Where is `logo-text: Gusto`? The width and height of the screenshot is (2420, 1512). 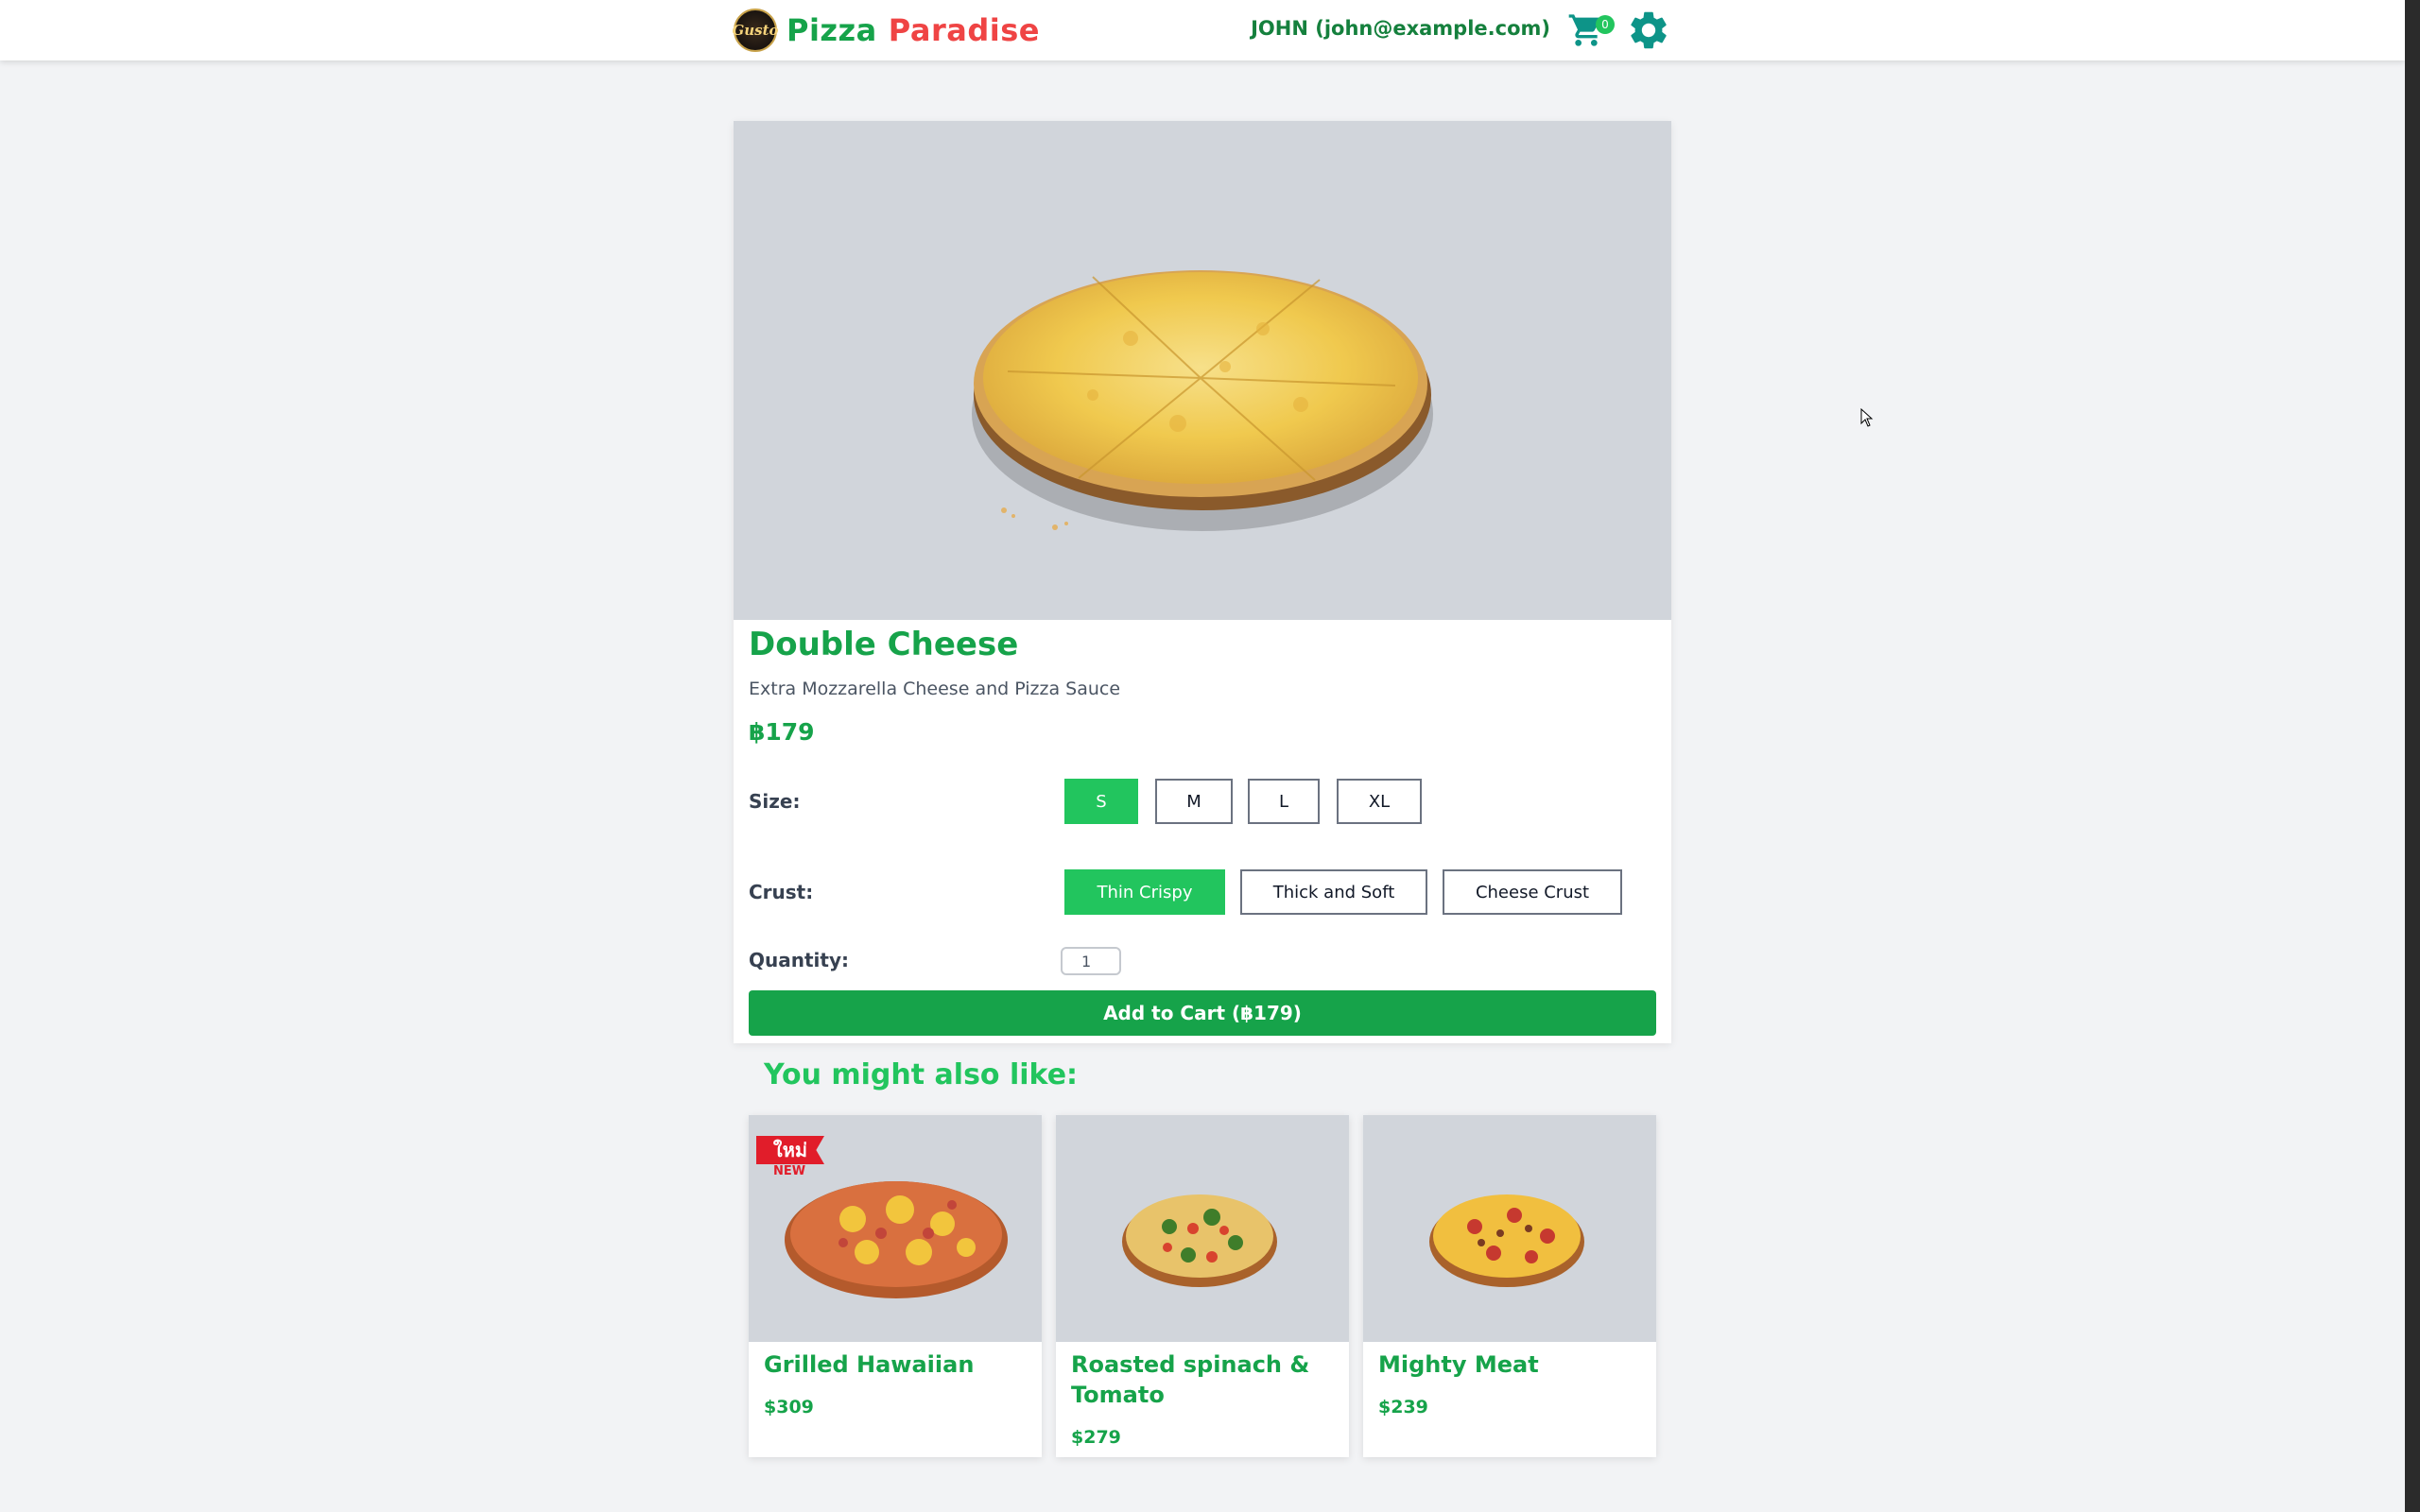
logo-text: Gusto is located at coordinates (755, 30).